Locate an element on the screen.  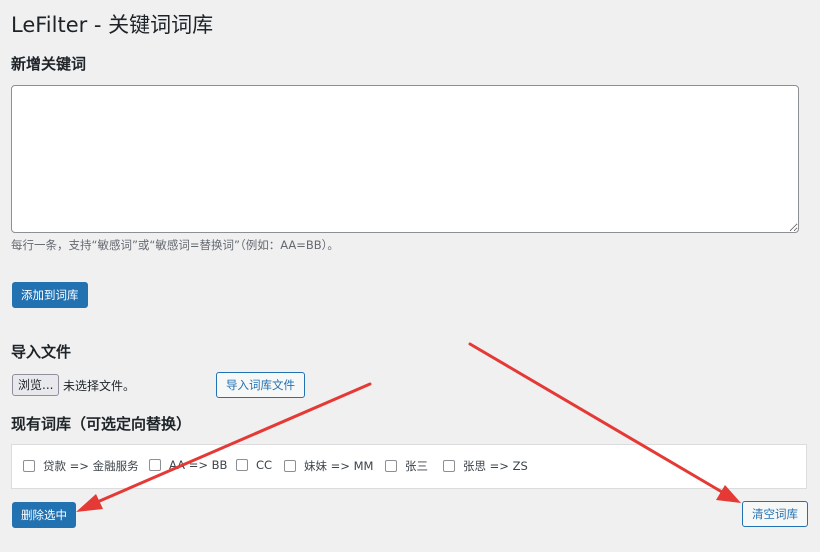
clear-library-button: 清空词库 is located at coordinates (775, 514).